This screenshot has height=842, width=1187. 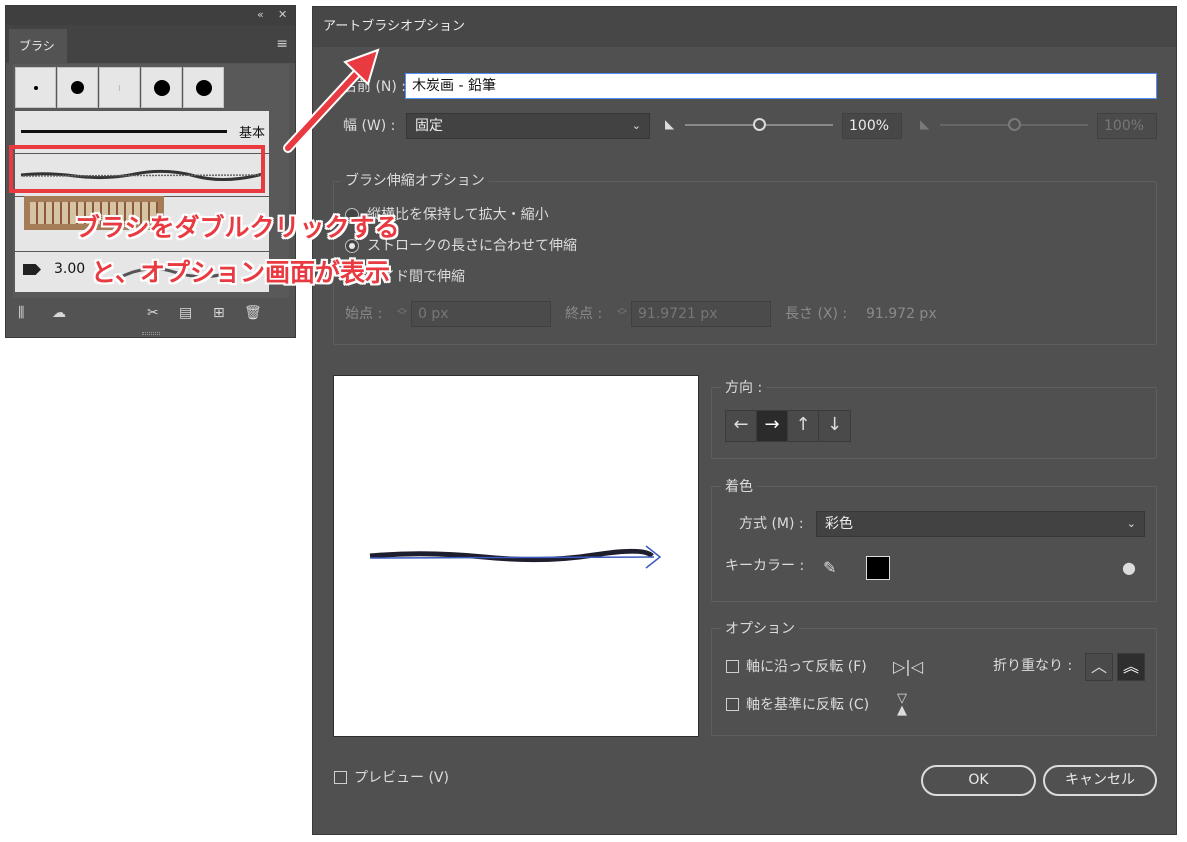 I want to click on method-label: 方式 (M) :, so click(x=771, y=524).